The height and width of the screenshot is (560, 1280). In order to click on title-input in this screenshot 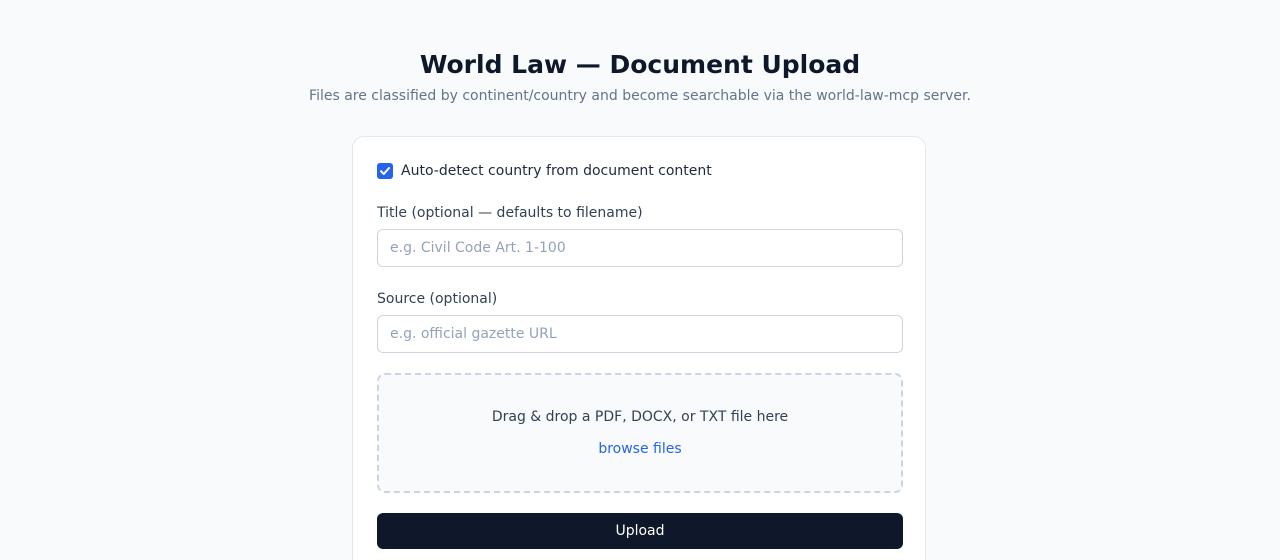, I will do `click(640, 248)`.